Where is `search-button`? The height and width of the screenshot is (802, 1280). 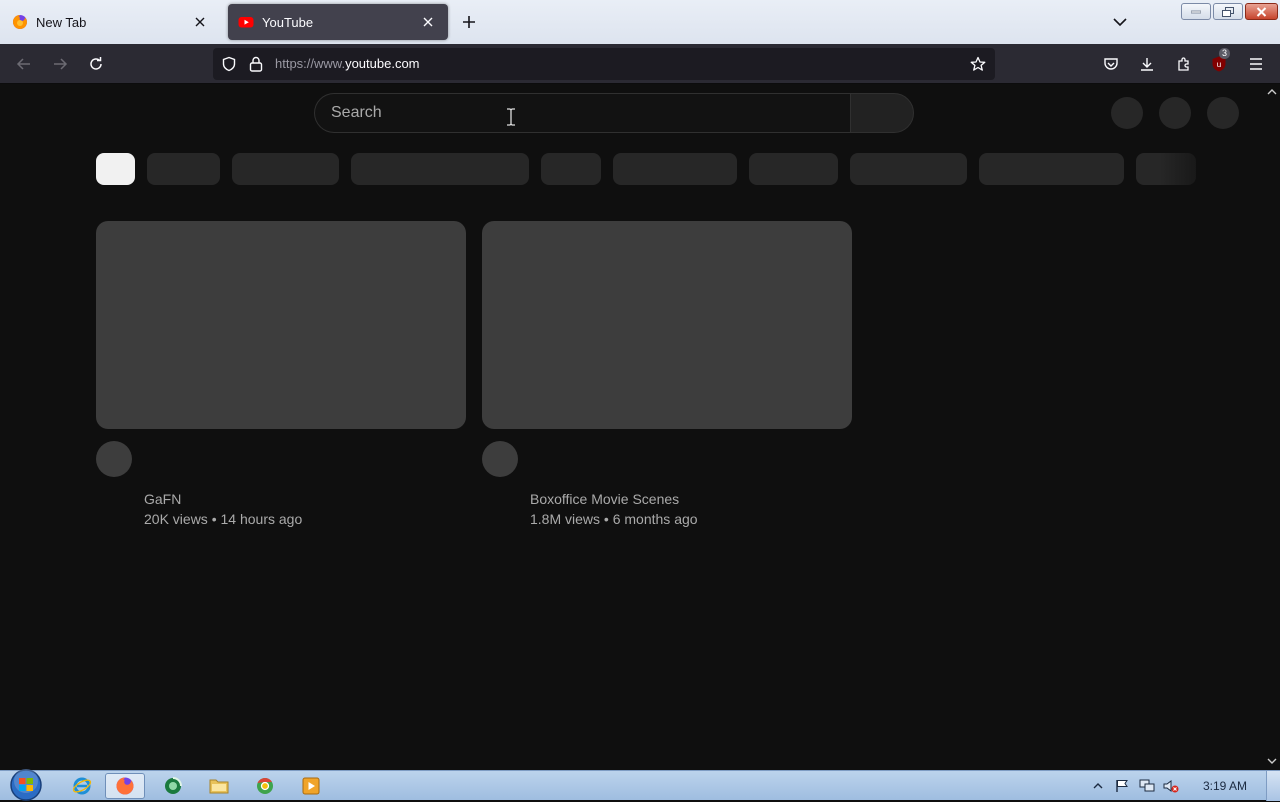 search-button is located at coordinates (882, 113).